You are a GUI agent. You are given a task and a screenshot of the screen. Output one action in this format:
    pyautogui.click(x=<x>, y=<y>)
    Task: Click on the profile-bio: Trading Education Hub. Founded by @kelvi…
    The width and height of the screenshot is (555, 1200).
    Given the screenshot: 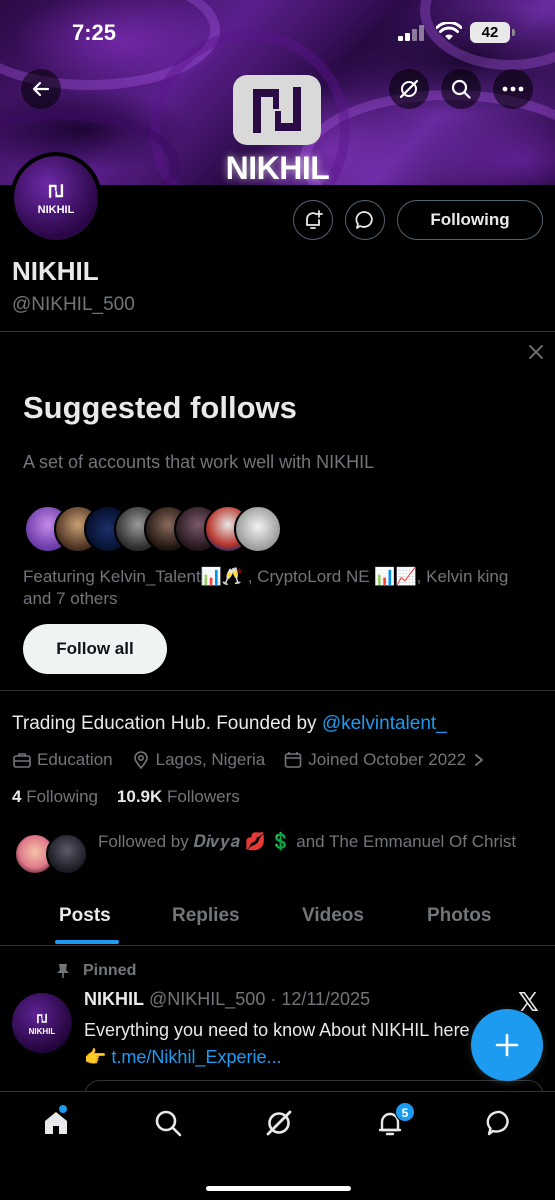 What is the action you would take?
    pyautogui.click(x=229, y=724)
    